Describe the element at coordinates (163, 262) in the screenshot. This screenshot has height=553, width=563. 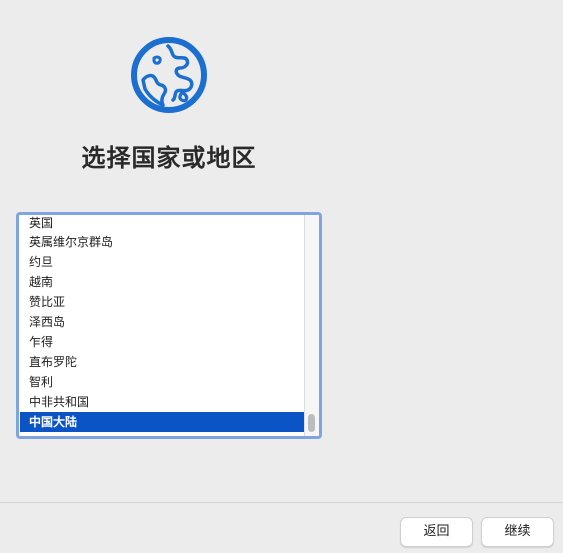
I see `list-item: 约旦` at that location.